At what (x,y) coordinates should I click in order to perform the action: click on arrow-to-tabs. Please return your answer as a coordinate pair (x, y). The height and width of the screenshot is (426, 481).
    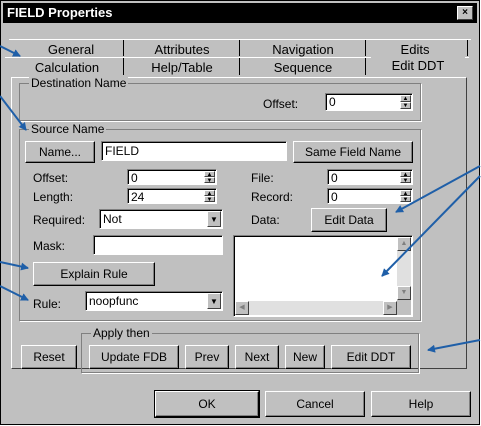
    Looking at the image, I should click on (10, 51).